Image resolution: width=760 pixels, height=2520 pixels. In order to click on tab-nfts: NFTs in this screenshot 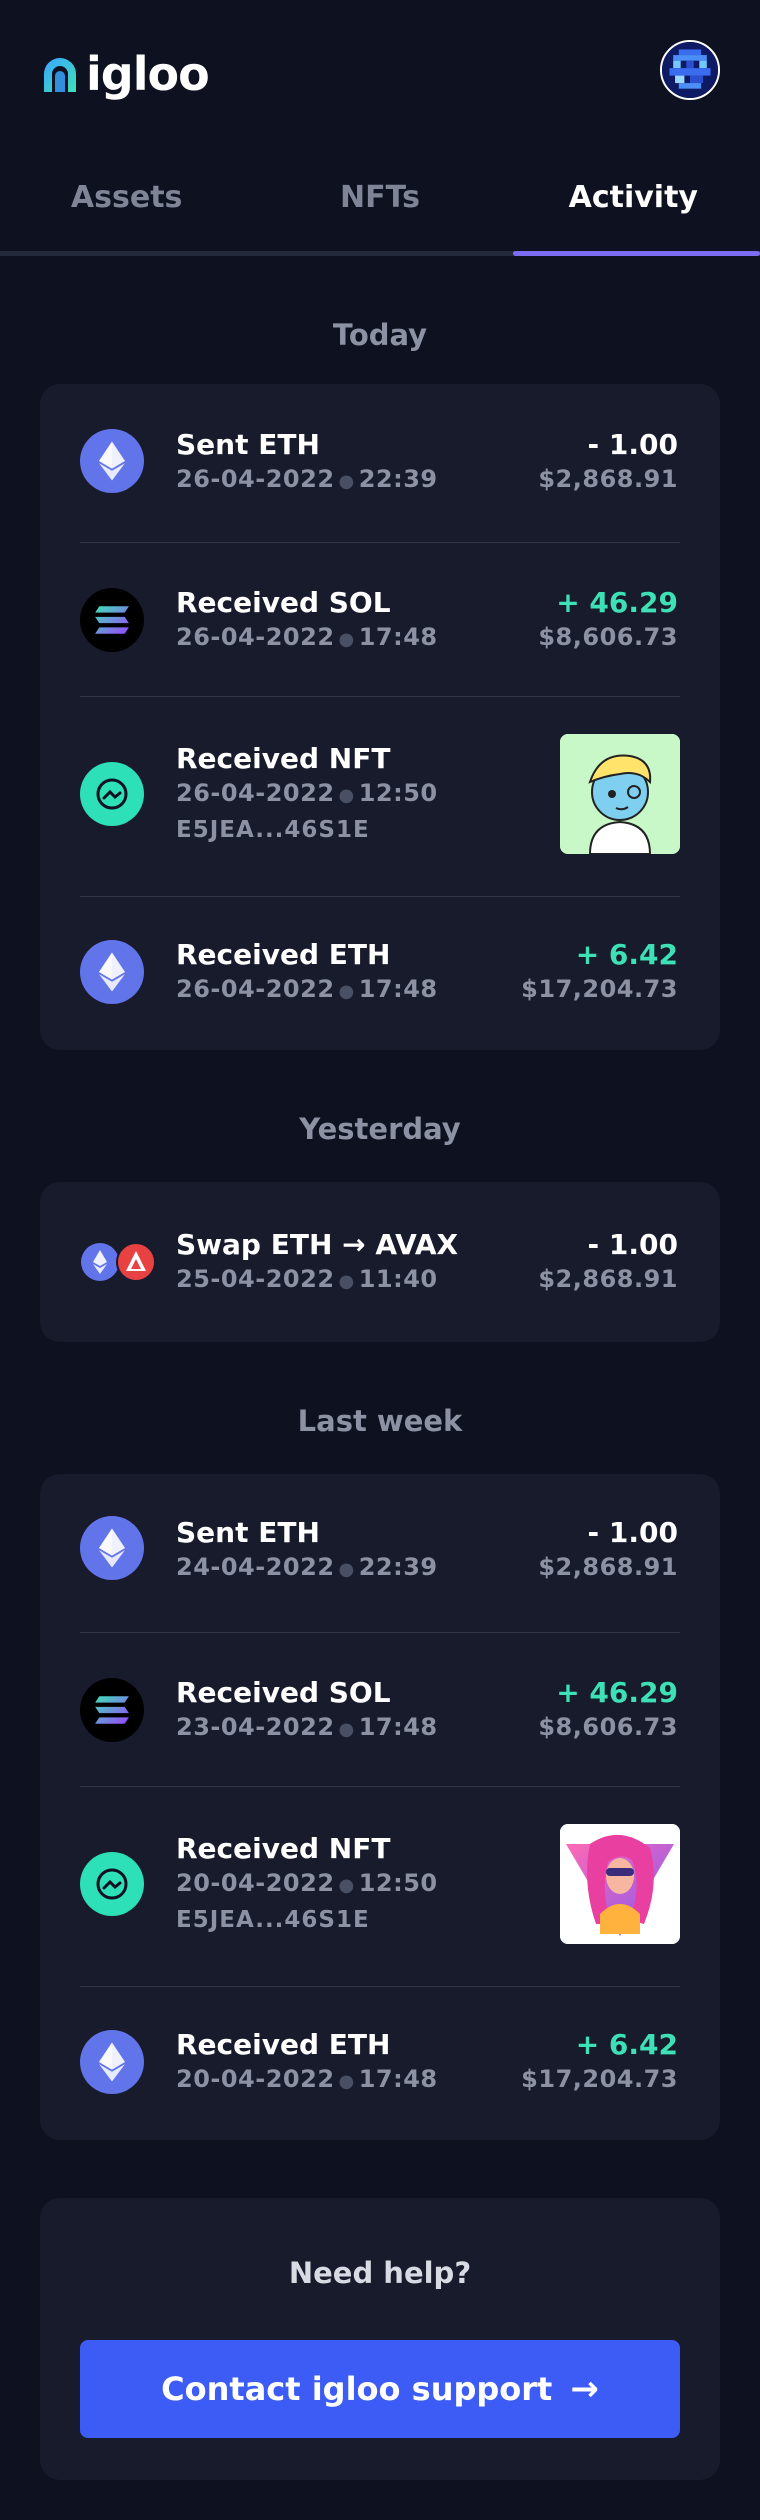, I will do `click(379, 205)`.